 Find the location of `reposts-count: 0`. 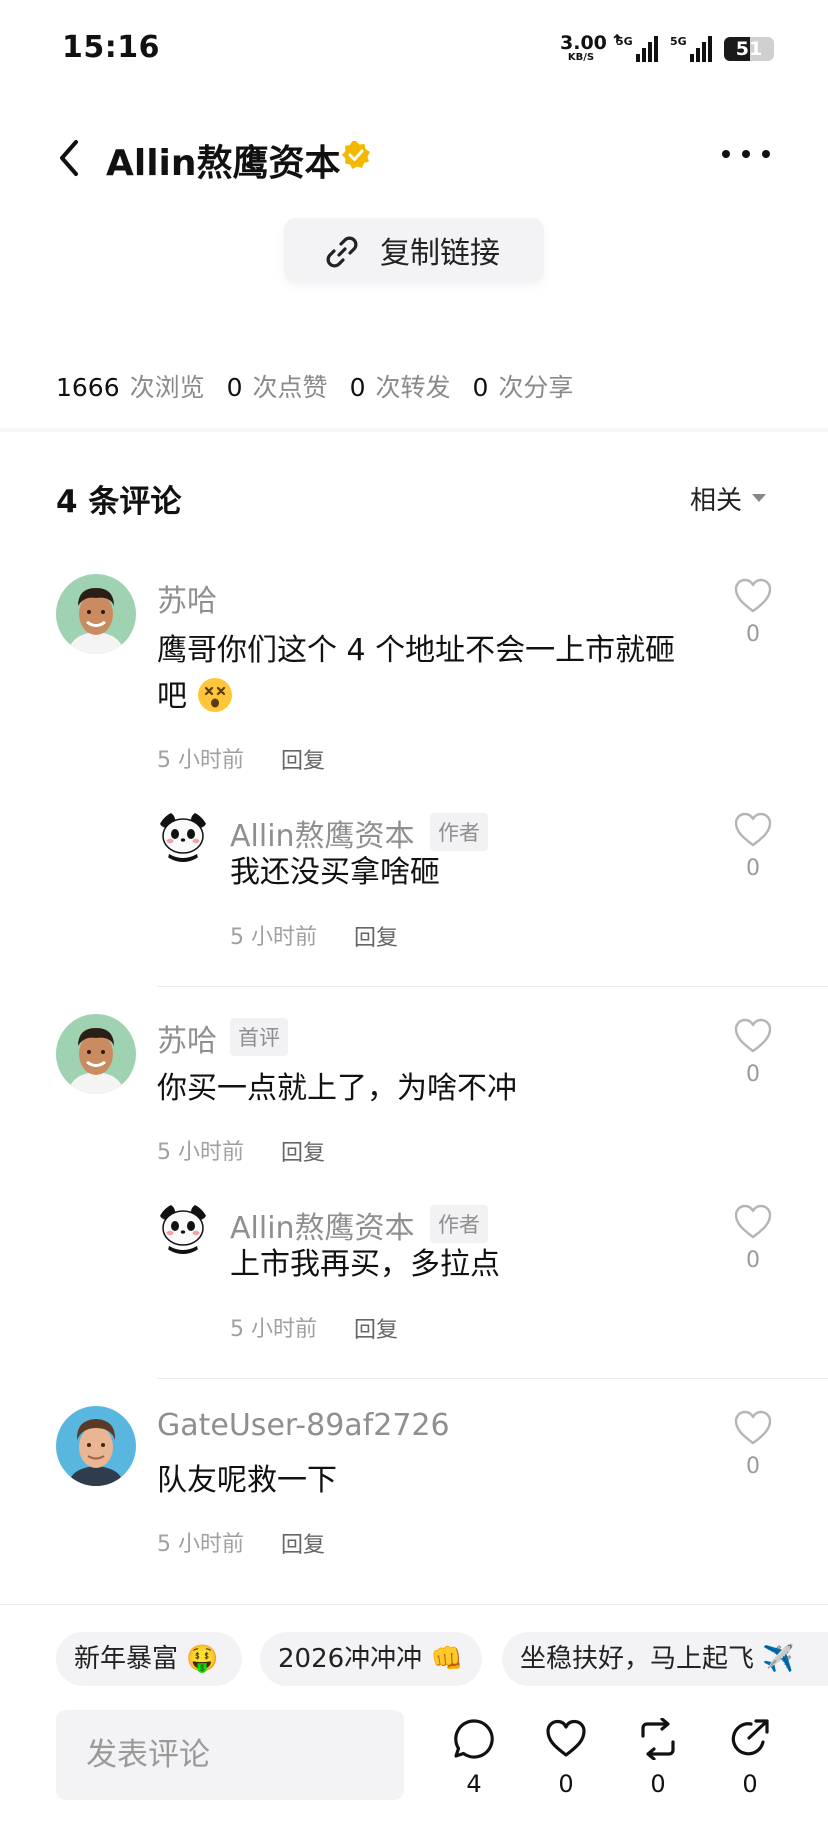

reposts-count: 0 is located at coordinates (357, 387).